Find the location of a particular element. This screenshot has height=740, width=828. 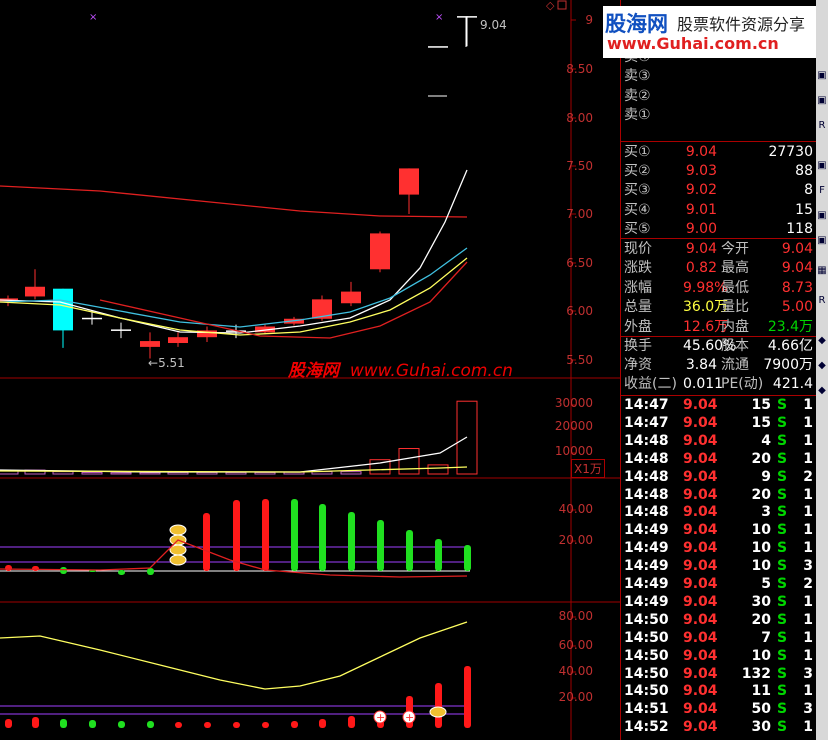

tick-row: 14:48 9.04 4 S 1 is located at coordinates (719, 441).